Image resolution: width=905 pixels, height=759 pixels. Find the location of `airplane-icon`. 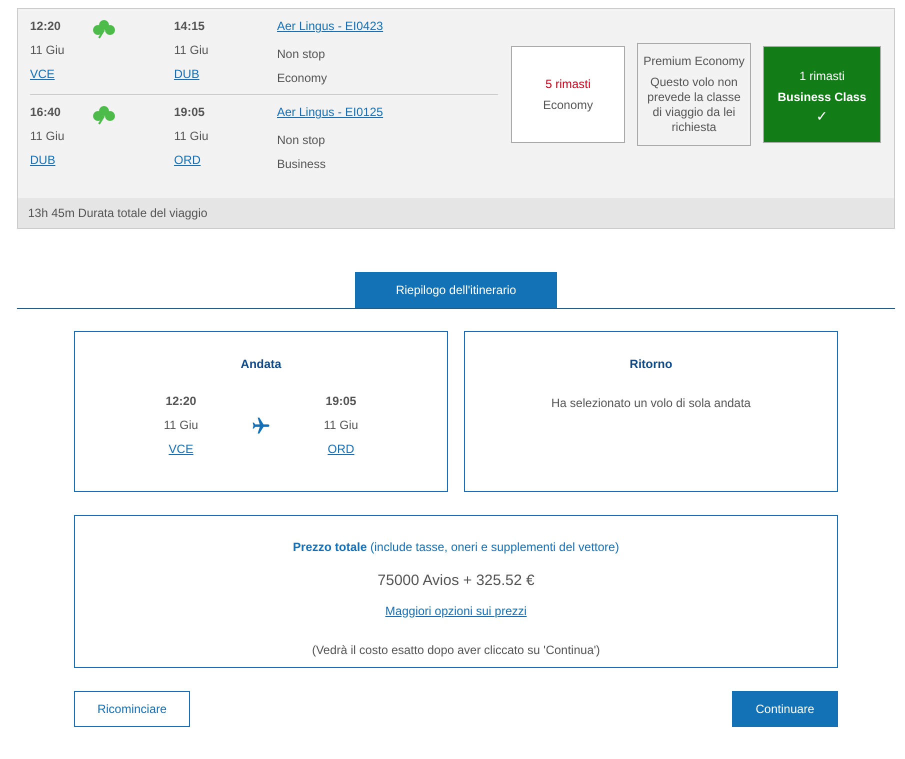

airplane-icon is located at coordinates (261, 426).